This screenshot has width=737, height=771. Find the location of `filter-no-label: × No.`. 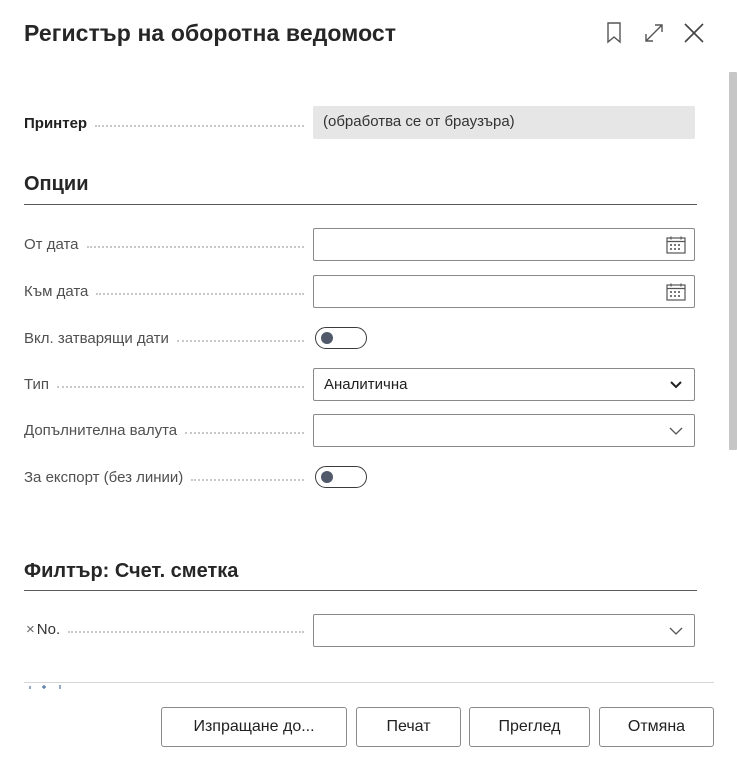

filter-no-label: × No. is located at coordinates (167, 629).